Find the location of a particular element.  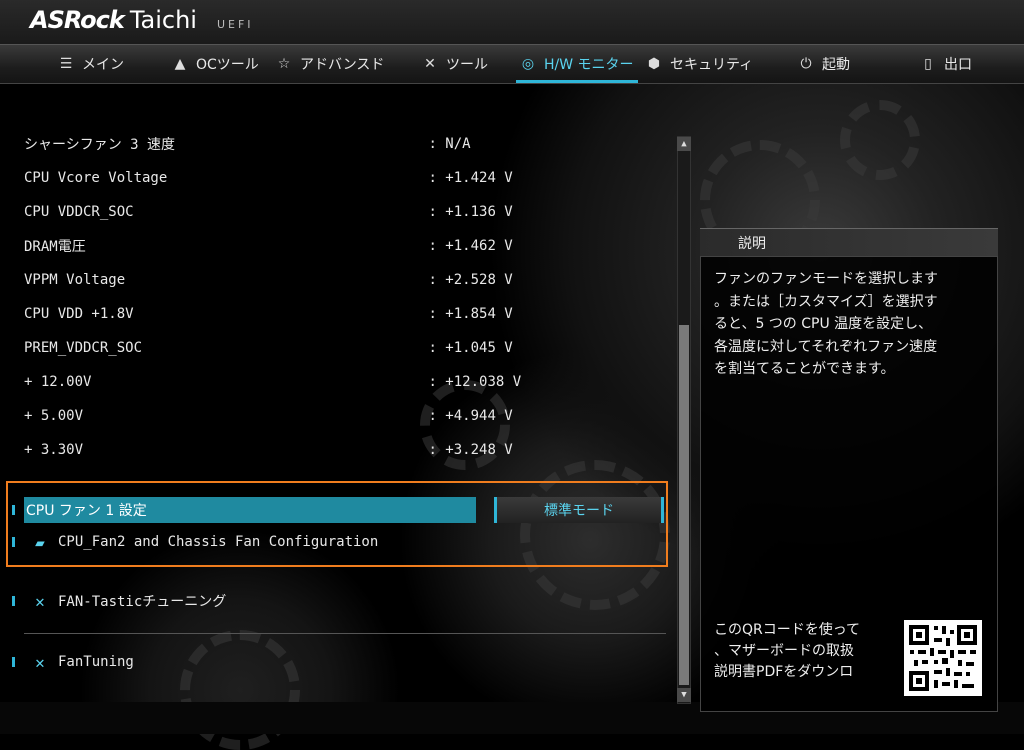

exit-icon: ▯ is located at coordinates (928, 64).